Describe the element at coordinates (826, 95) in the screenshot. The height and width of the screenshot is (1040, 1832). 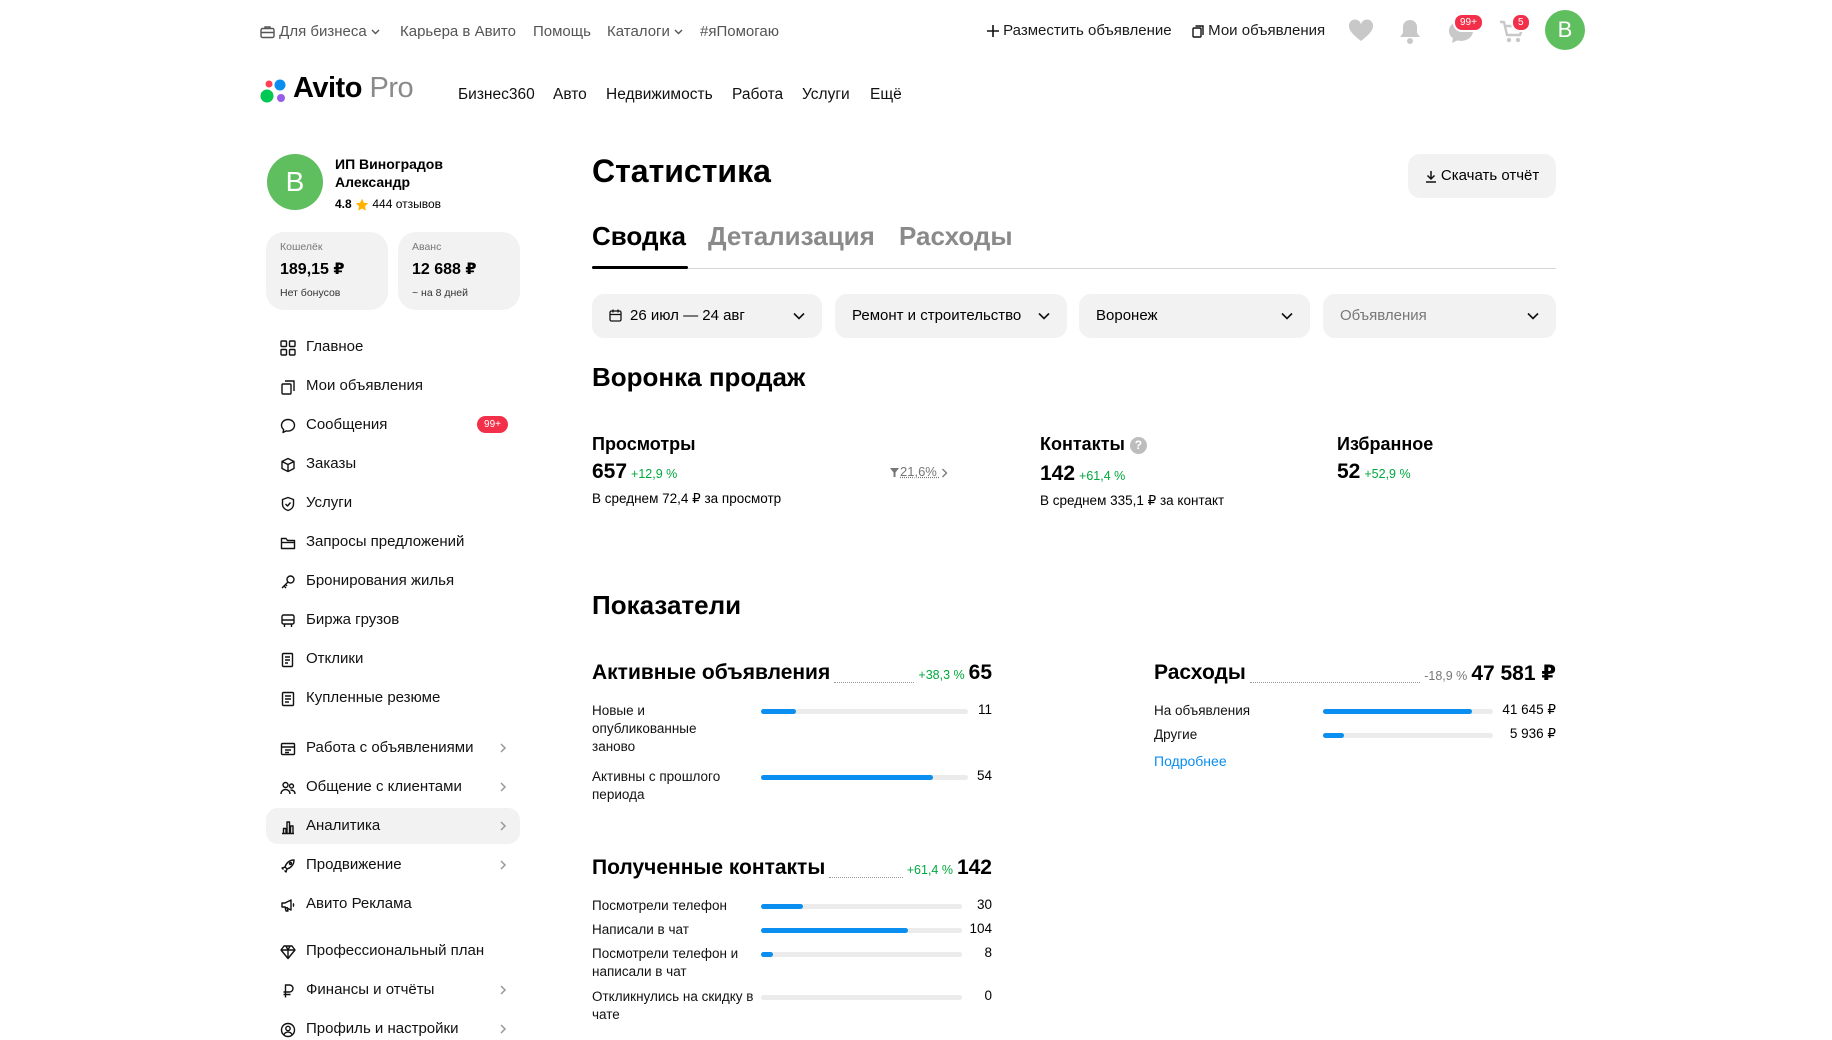
I see `nav-services: Услуги` at that location.